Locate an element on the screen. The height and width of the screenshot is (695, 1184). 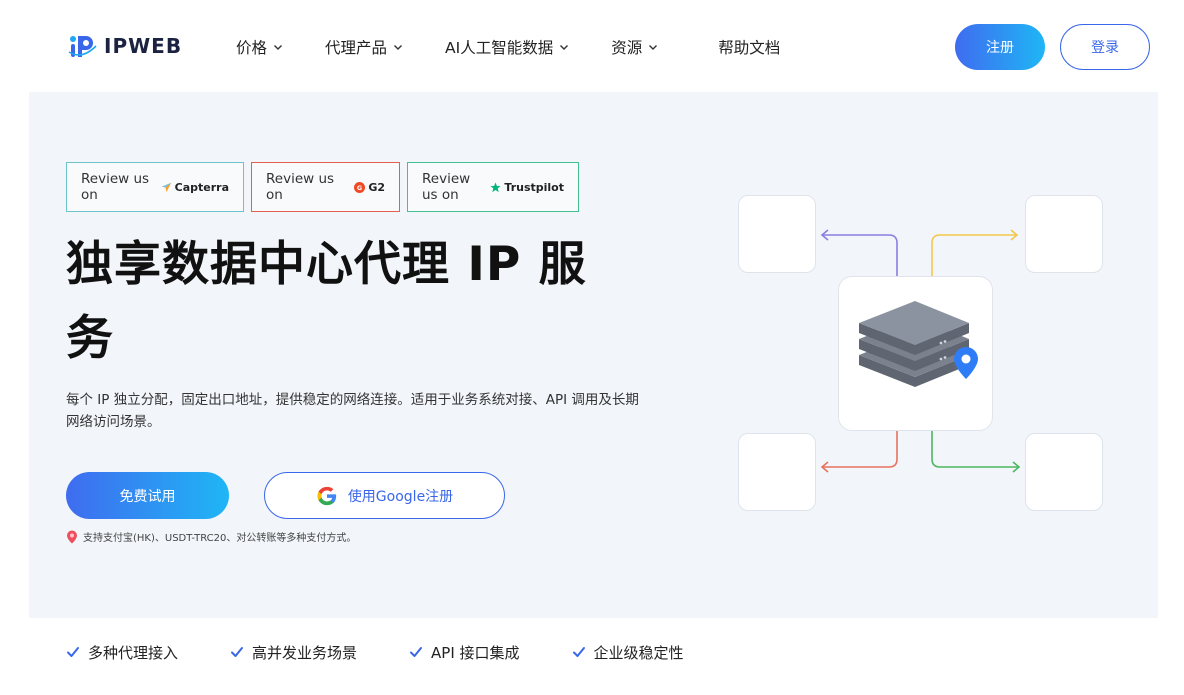
google-icon is located at coordinates (326, 495).